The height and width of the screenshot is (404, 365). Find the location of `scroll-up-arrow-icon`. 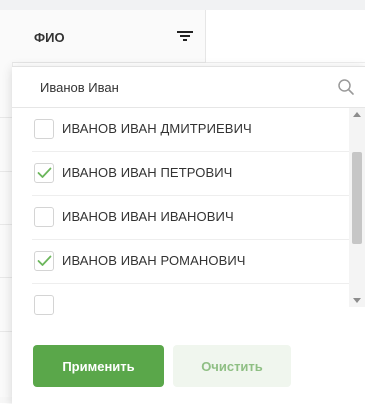

scroll-up-arrow-icon is located at coordinates (357, 114).